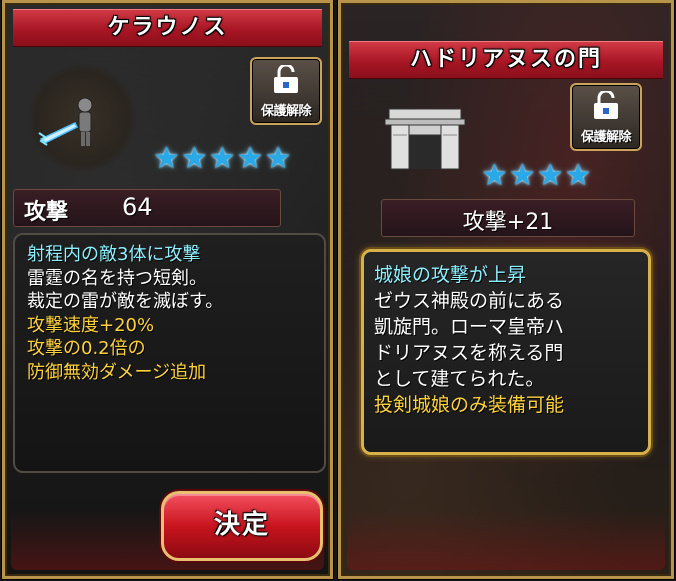 Image resolution: width=676 pixels, height=581 pixels. Describe the element at coordinates (91, 325) in the screenshot. I see `effect-line: 攻撃速度+20%` at that location.